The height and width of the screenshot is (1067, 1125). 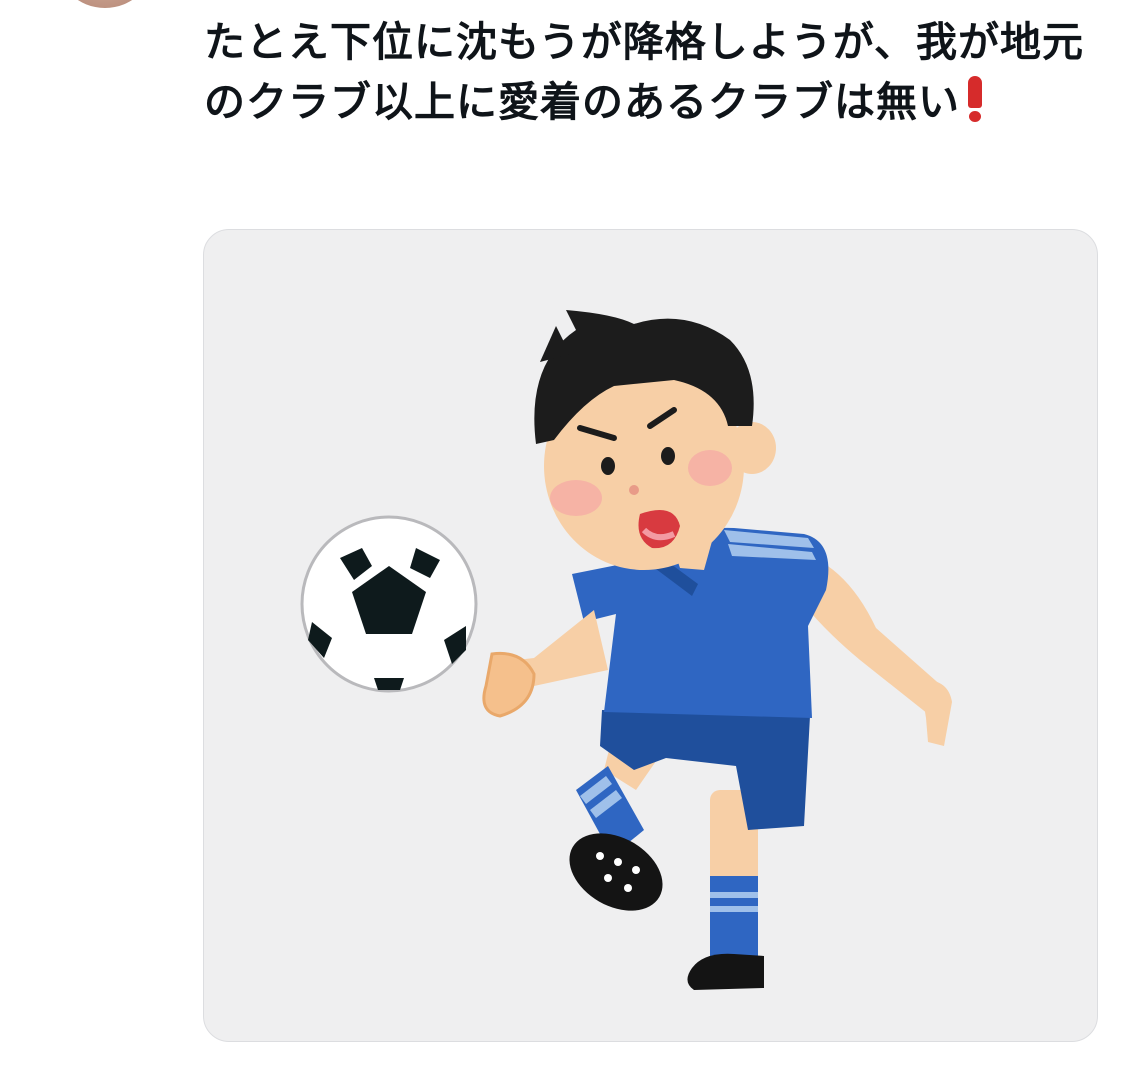 I want to click on tweet-text: たとえ下位に沈もうが降格しようが、我が地元のクラブ以上に愛着のあるクラブは無い, so click(x=644, y=72).